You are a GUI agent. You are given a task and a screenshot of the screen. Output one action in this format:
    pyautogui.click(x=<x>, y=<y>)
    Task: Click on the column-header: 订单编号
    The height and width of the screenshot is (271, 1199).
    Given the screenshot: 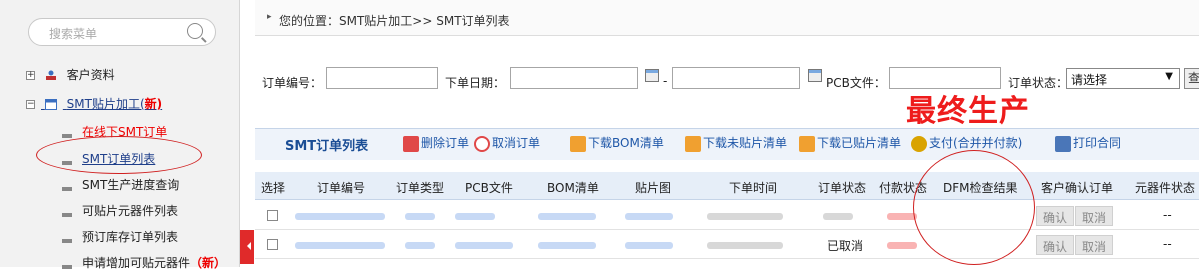 What is the action you would take?
    pyautogui.click(x=341, y=188)
    